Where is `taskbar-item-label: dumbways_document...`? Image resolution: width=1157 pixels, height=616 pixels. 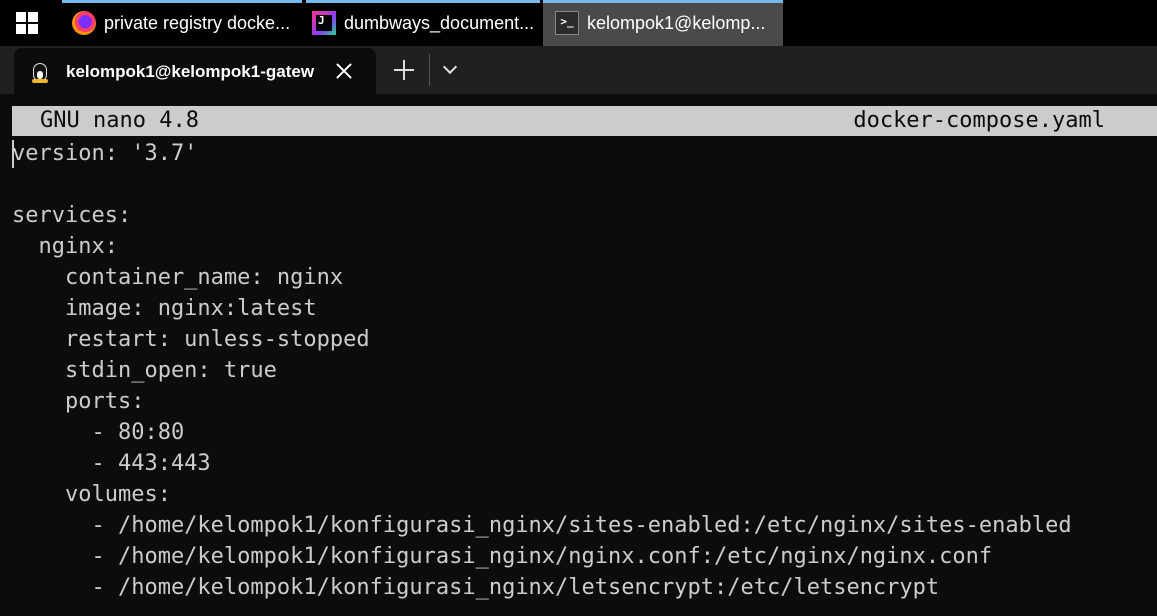
taskbar-item-label: dumbways_document... is located at coordinates (439, 22).